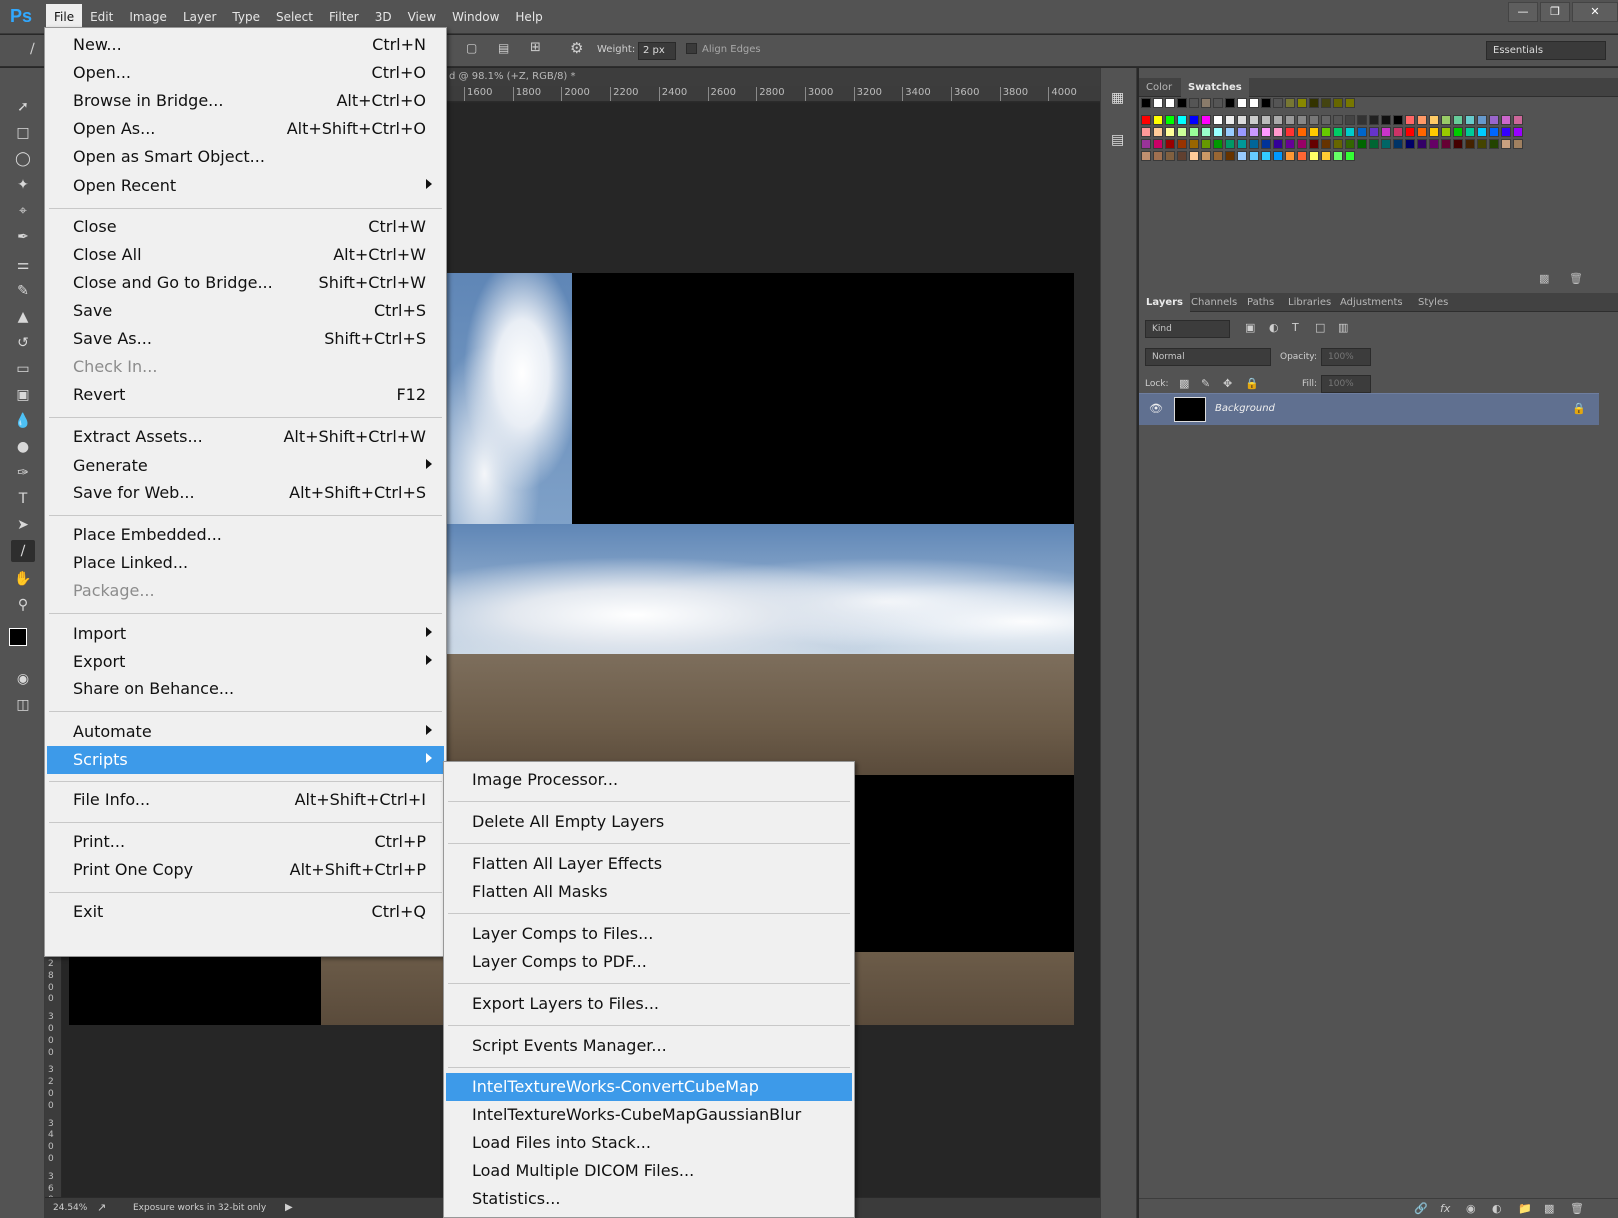  I want to click on path-selection-tool-icon: ➤, so click(23, 525).